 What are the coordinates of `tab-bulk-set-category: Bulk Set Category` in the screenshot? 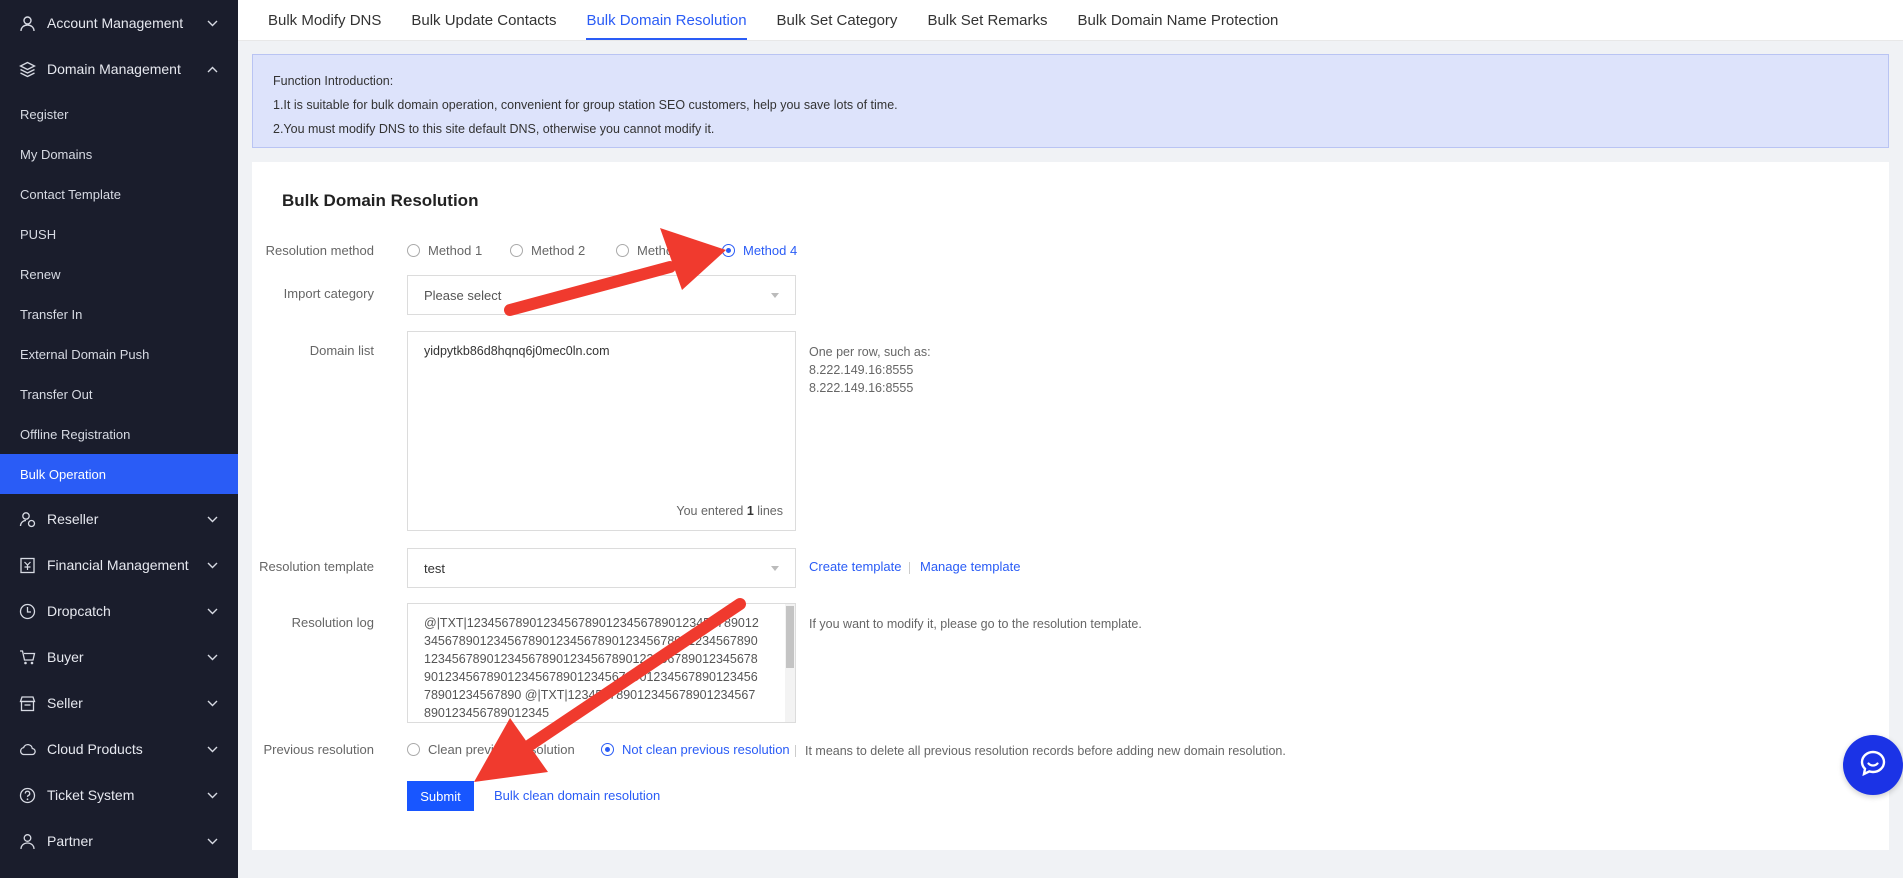 It's located at (837, 20).